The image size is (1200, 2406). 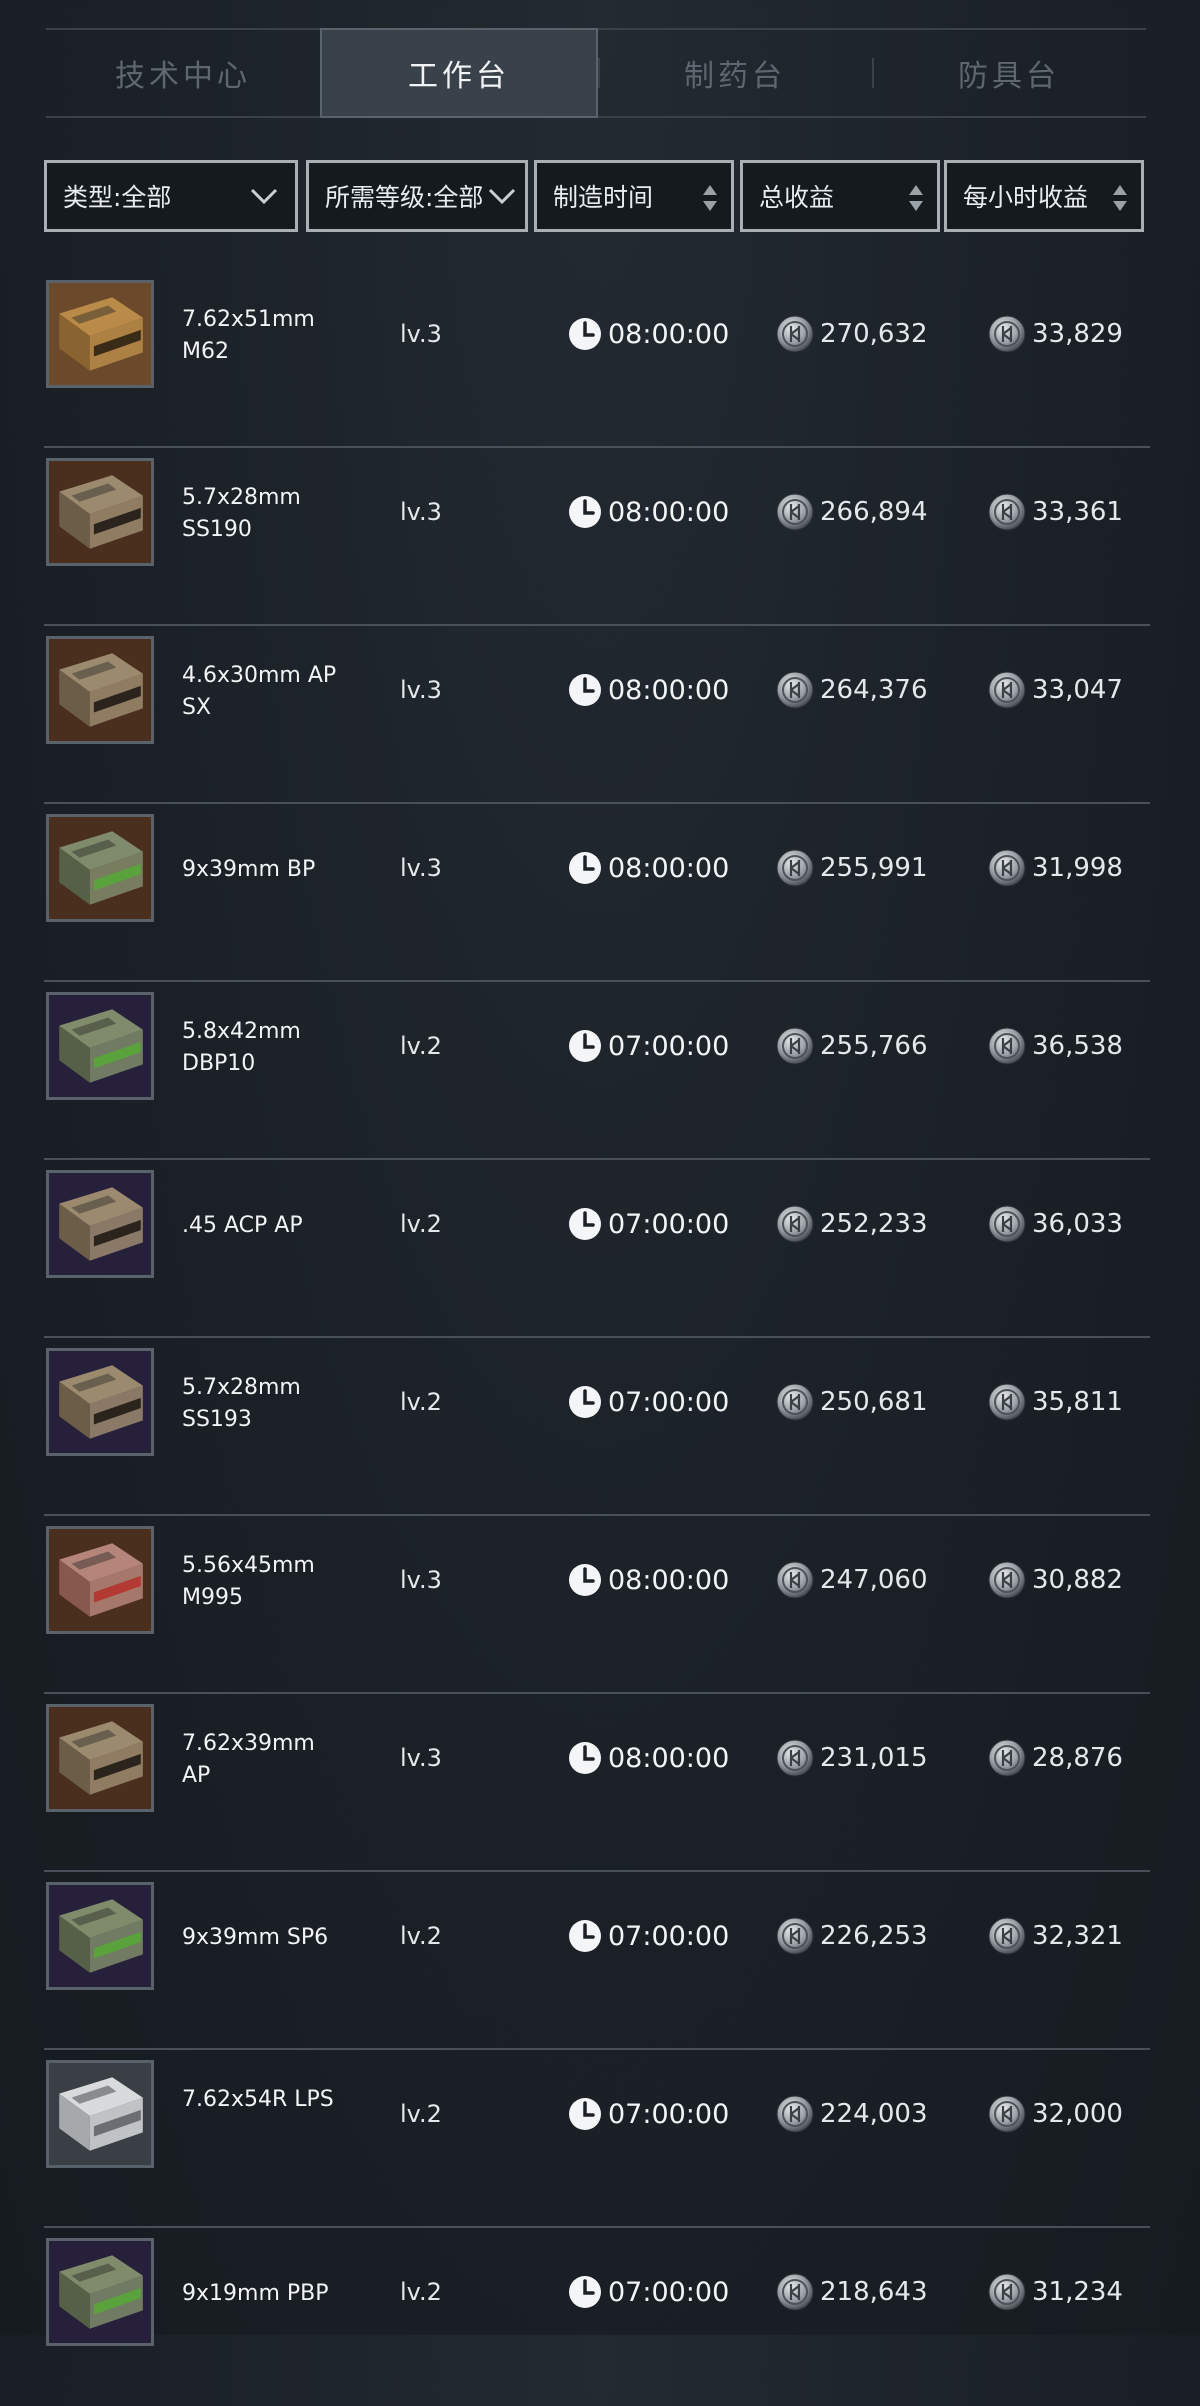 What do you see at coordinates (255, 1937) in the screenshot?
I see `item-name: 9x39mm SP6` at bounding box center [255, 1937].